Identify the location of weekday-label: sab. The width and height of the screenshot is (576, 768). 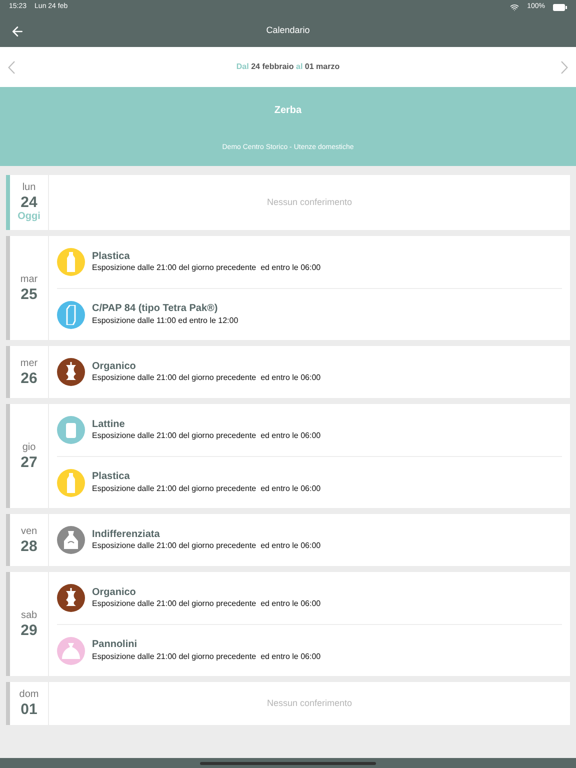
(29, 615).